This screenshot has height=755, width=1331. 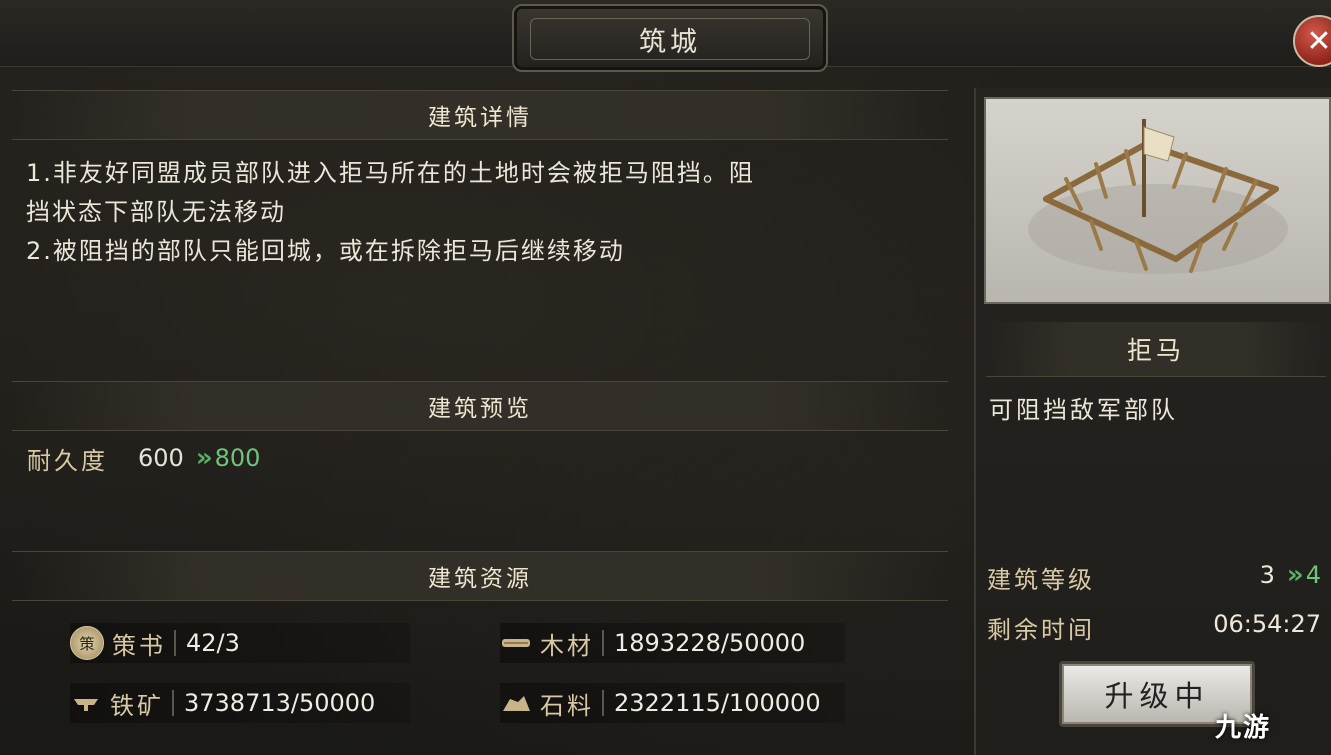 I want to click on resource-name: 策书, so click(x=139, y=645).